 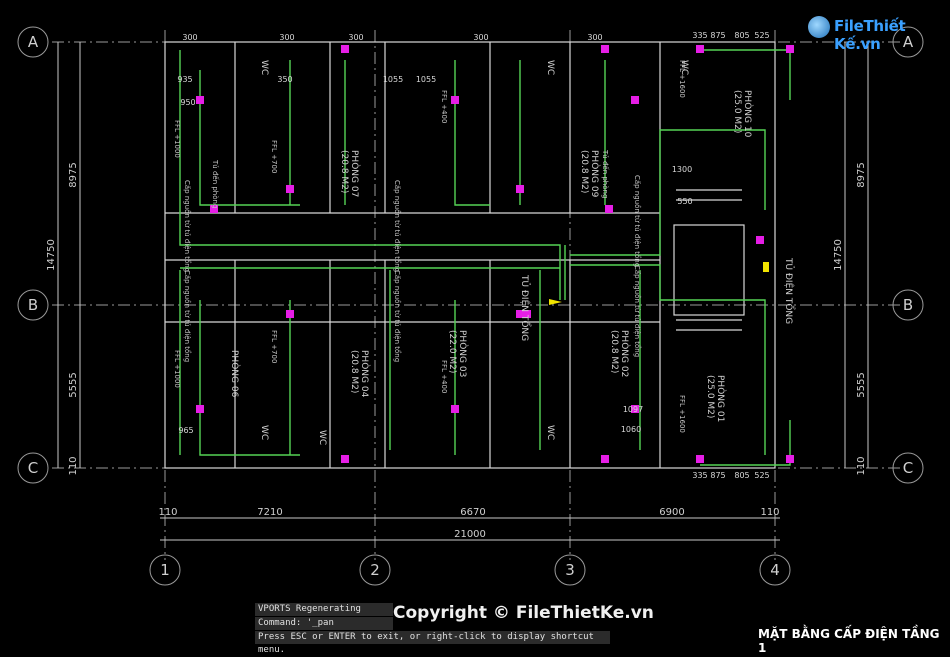 What do you see at coordinates (393, 79) in the screenshot?
I see `dim-1055-a: 1055` at bounding box center [393, 79].